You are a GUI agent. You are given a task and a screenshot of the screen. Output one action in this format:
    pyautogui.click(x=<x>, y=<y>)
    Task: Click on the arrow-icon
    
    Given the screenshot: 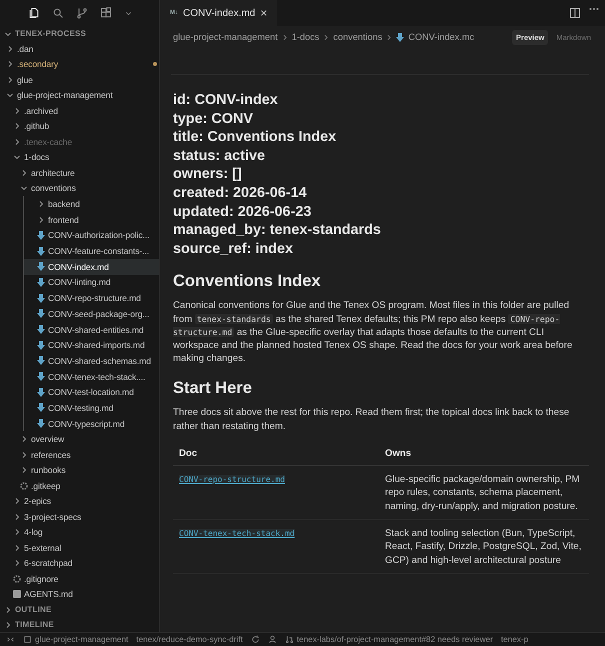 What is the action you would take?
    pyautogui.click(x=400, y=37)
    